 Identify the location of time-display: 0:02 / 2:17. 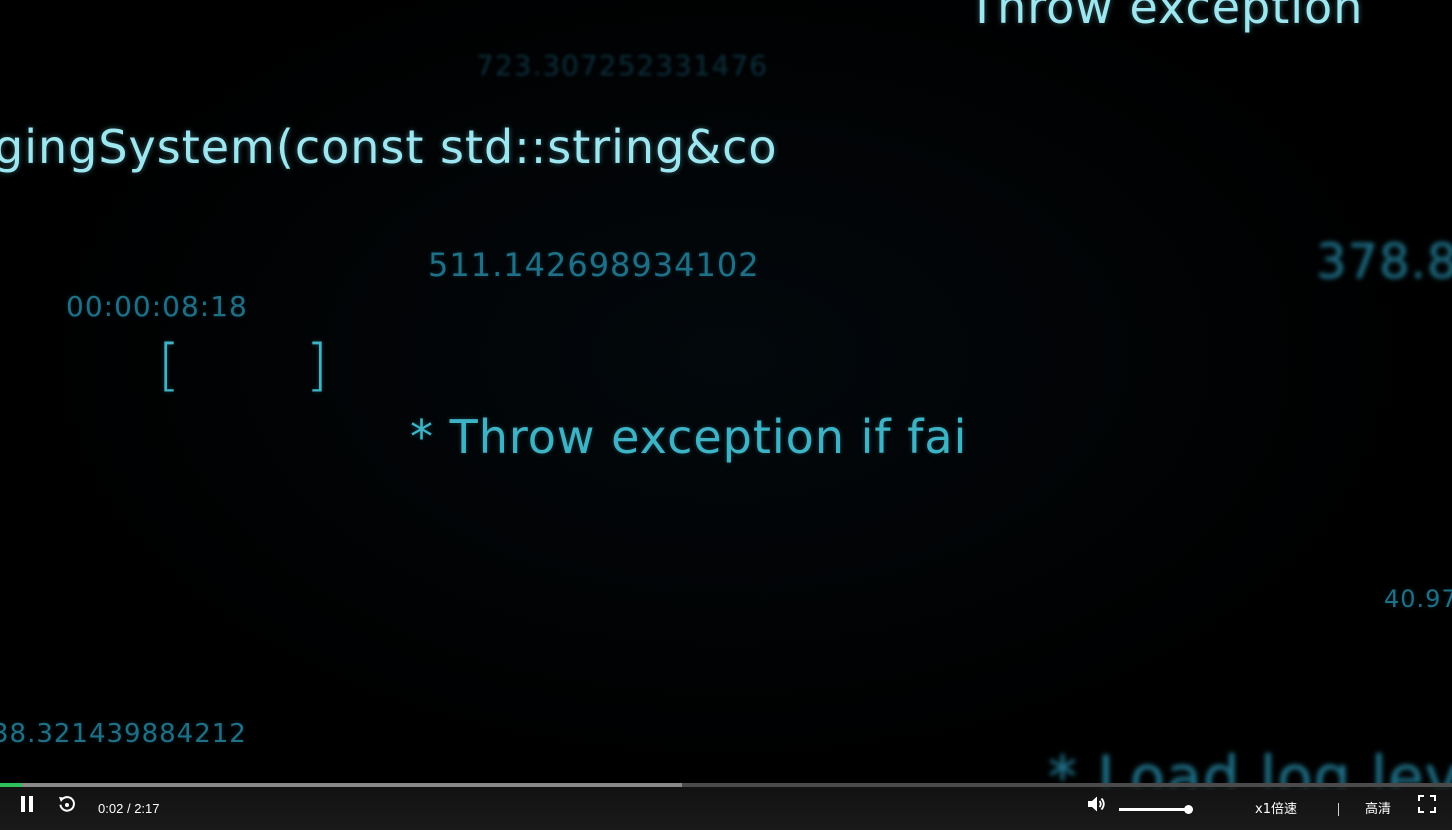
(129, 808).